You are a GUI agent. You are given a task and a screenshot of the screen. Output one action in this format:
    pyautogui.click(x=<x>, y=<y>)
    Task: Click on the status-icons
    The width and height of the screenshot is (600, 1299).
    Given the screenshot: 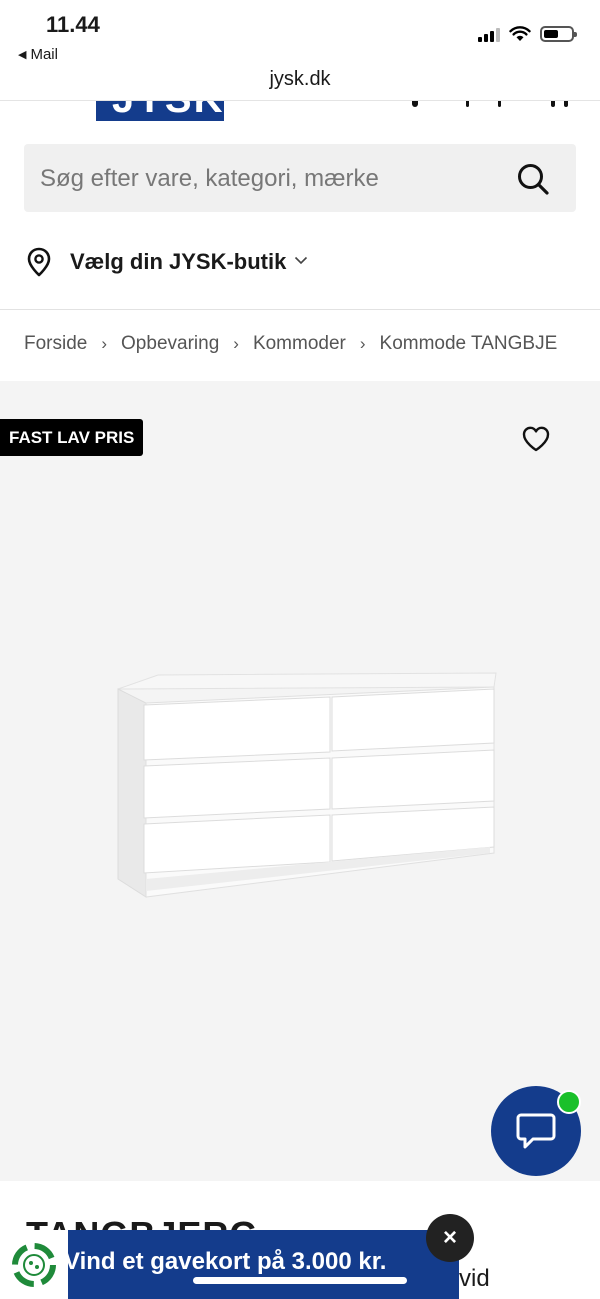 What is the action you would take?
    pyautogui.click(x=527, y=34)
    